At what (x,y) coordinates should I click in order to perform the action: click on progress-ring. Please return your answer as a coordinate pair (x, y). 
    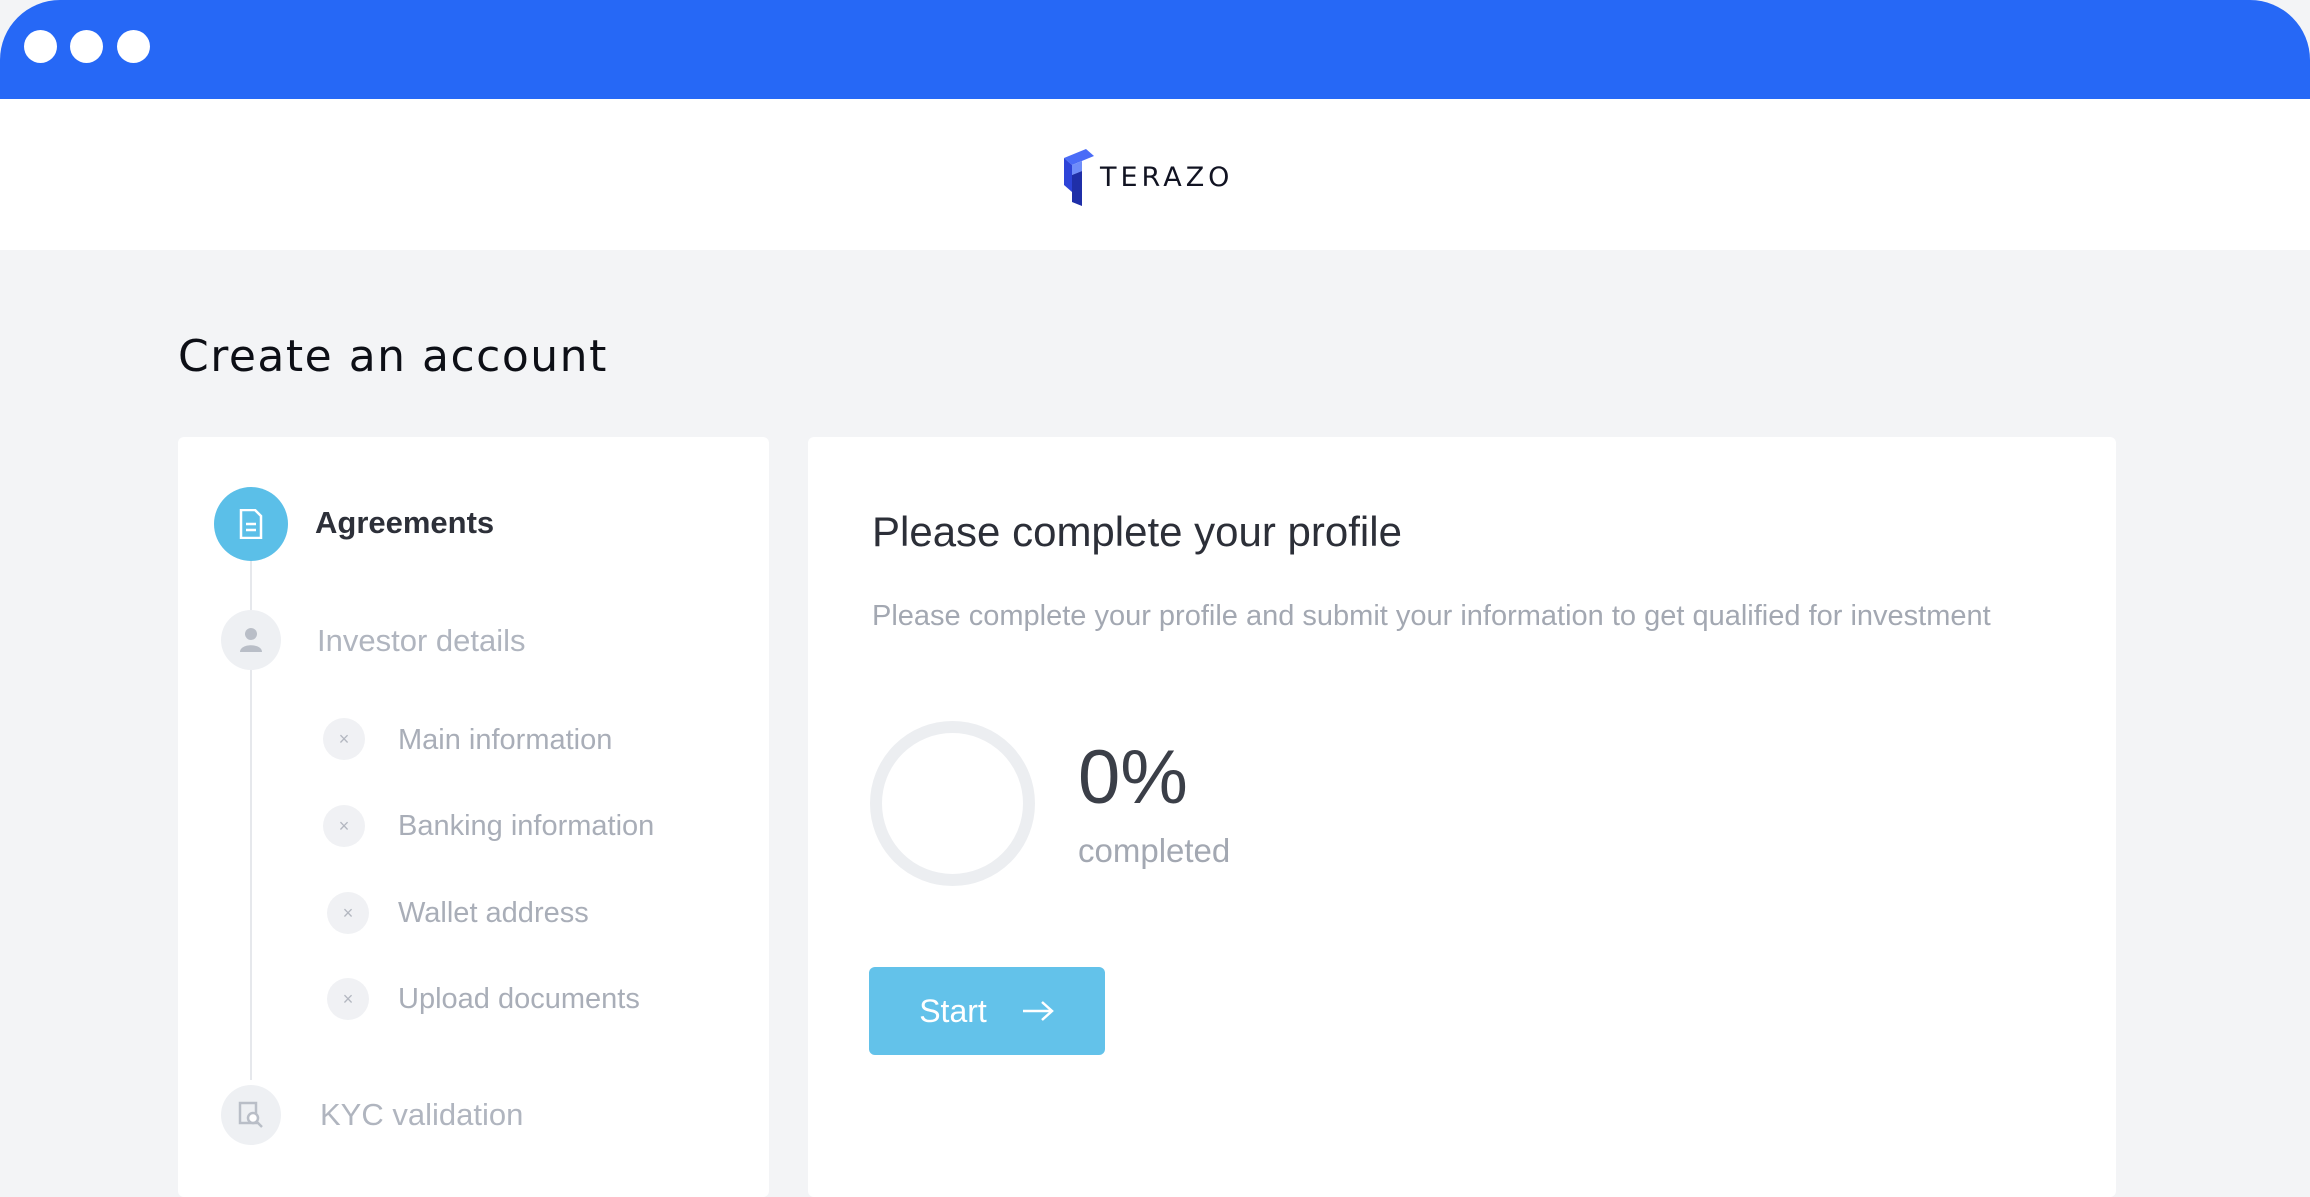
    Looking at the image, I should click on (952, 803).